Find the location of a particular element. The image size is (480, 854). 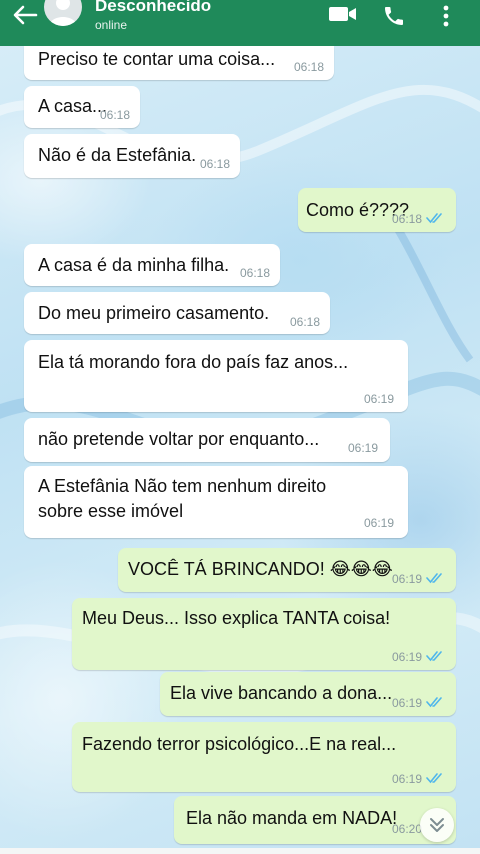

message-bubble-incoming: Preciso te contar uma coisa... 06:18 is located at coordinates (179, 63).